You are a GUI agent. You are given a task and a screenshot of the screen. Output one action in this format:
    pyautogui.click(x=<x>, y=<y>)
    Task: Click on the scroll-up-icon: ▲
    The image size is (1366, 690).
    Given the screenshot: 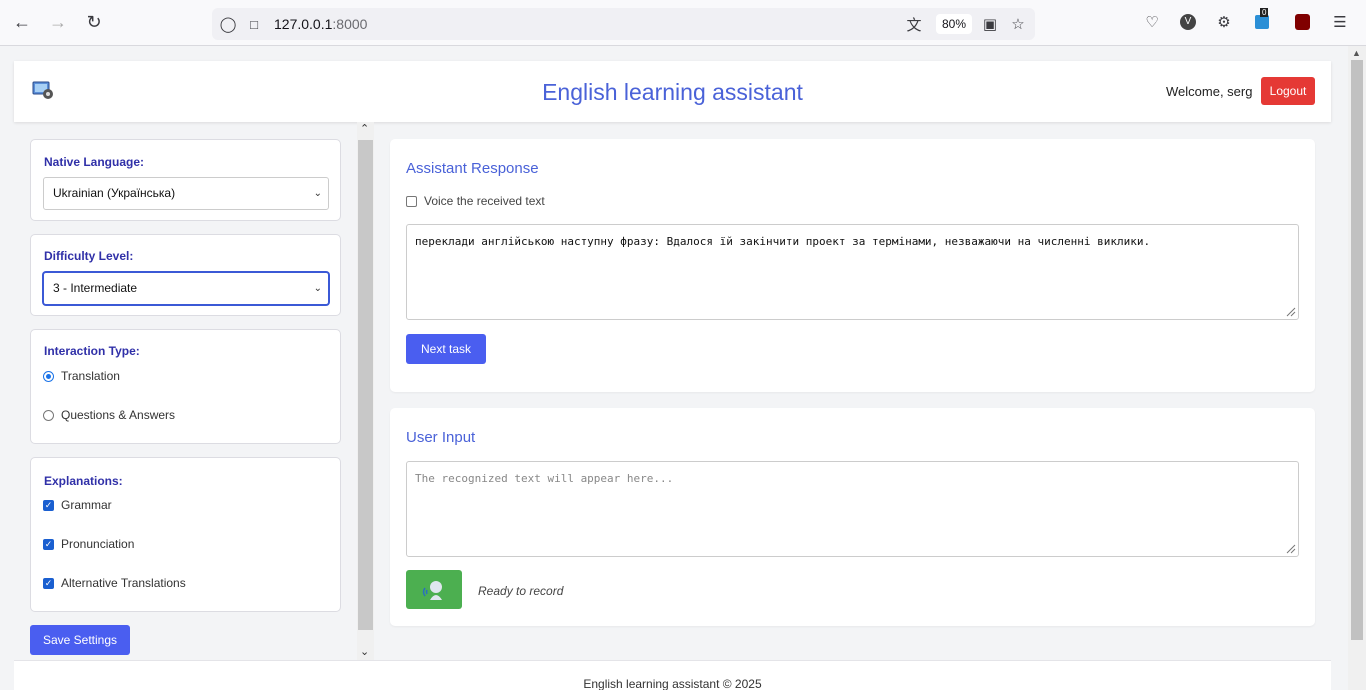 What is the action you would take?
    pyautogui.click(x=1356, y=53)
    